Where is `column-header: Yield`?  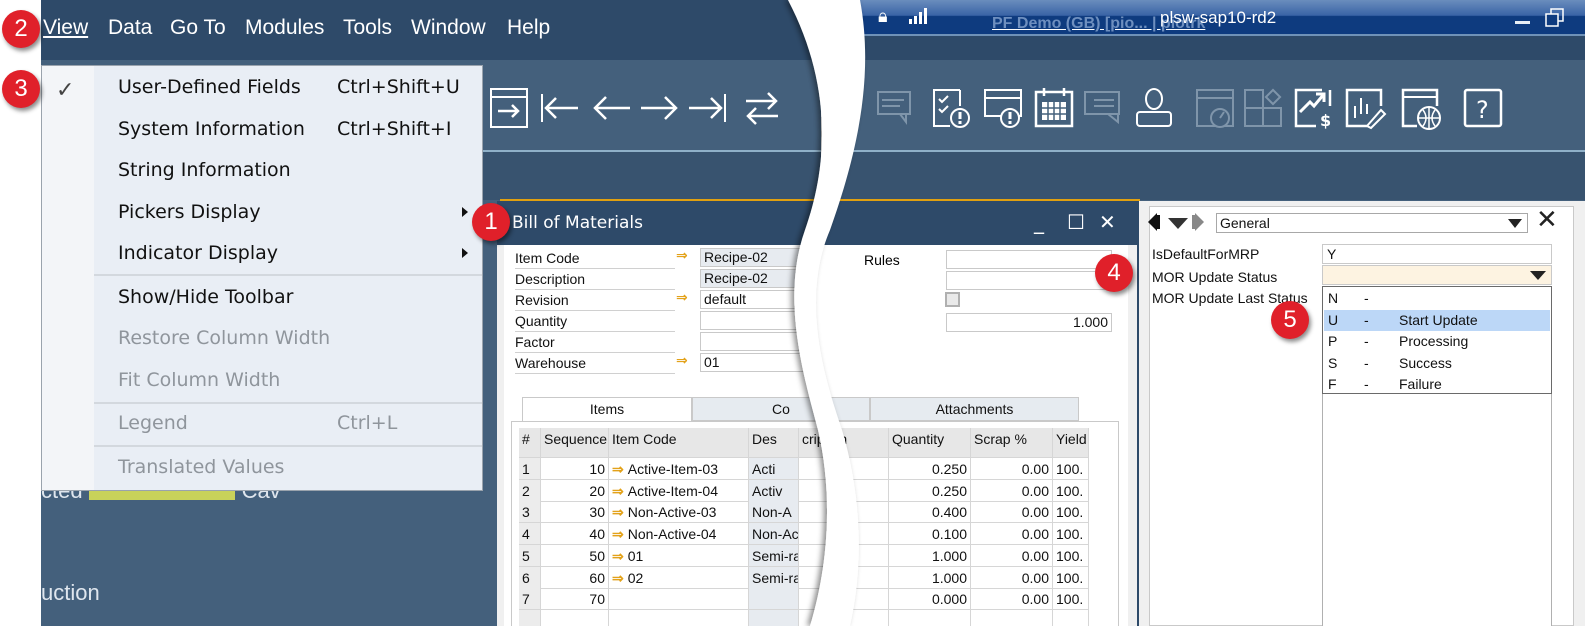
column-header: Yield is located at coordinates (1071, 443).